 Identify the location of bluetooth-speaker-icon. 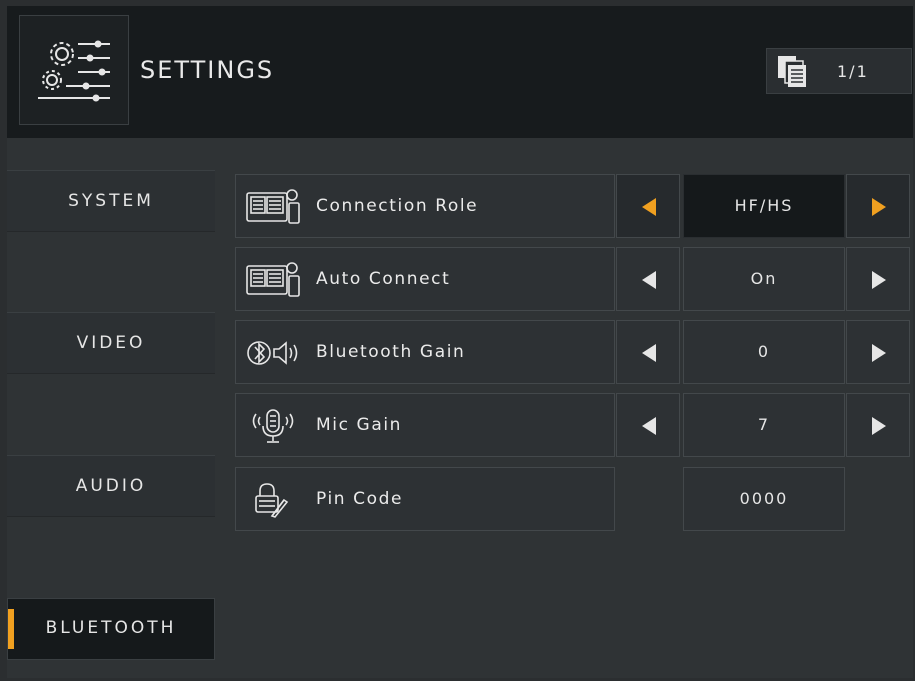
(276, 355).